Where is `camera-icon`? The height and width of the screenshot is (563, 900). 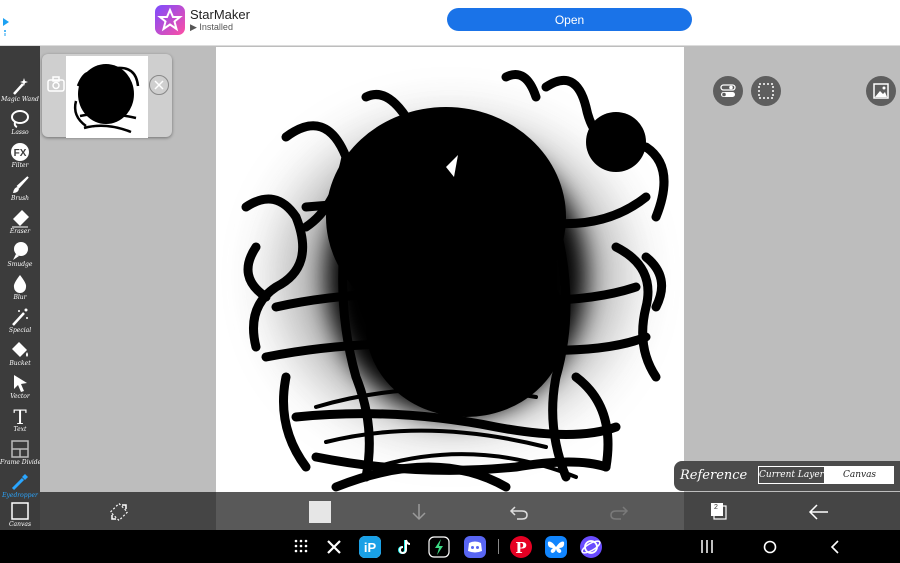 camera-icon is located at coordinates (56, 84).